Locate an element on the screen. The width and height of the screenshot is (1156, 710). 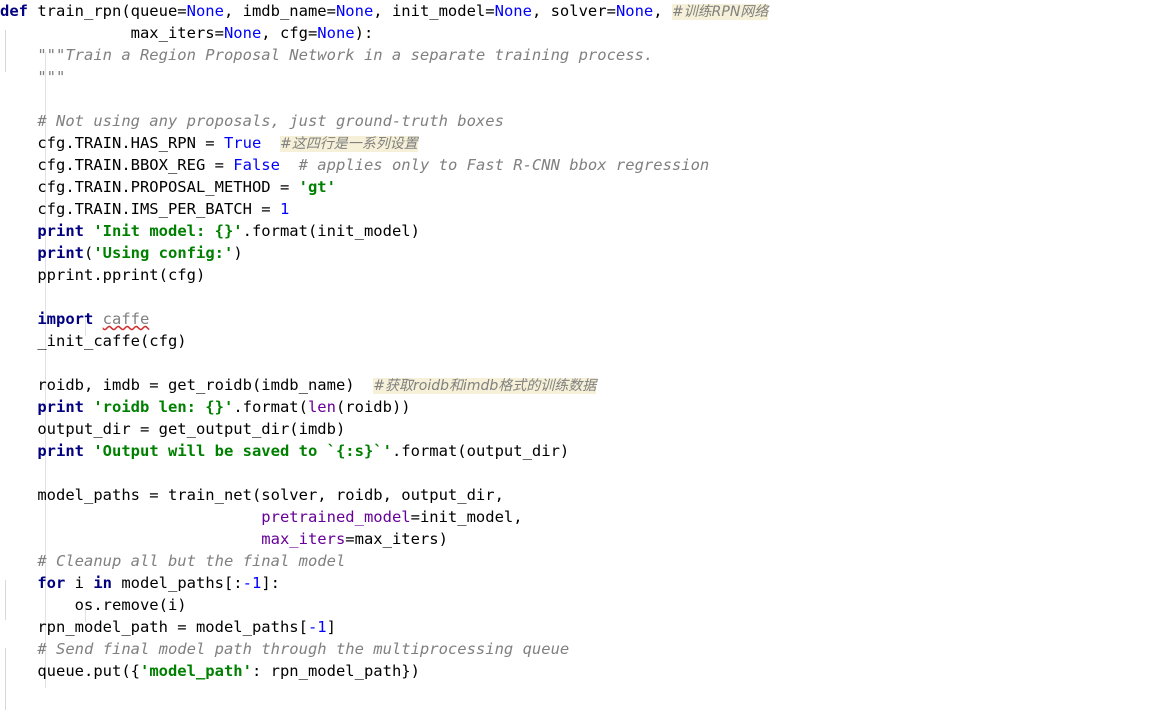
code-line: _init_caffe(cfg) is located at coordinates (578, 341).